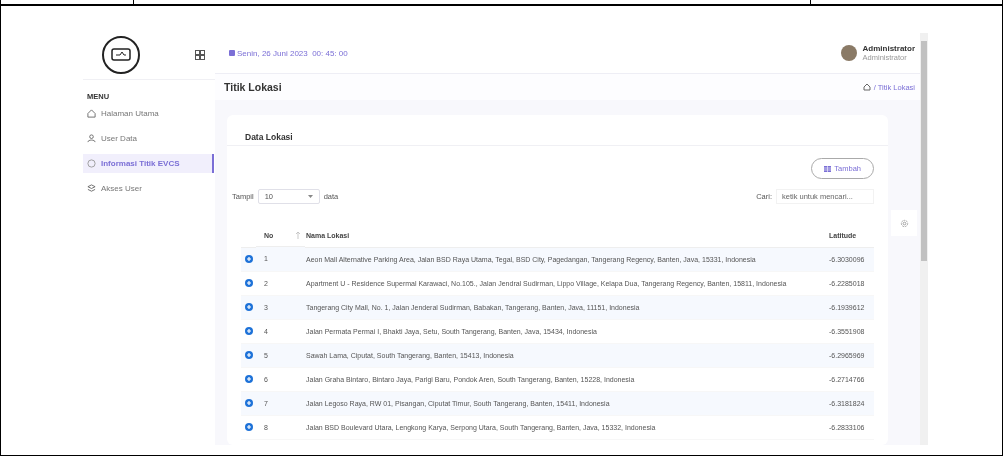  Describe the element at coordinates (848, 53) in the screenshot. I see `avatar` at that location.